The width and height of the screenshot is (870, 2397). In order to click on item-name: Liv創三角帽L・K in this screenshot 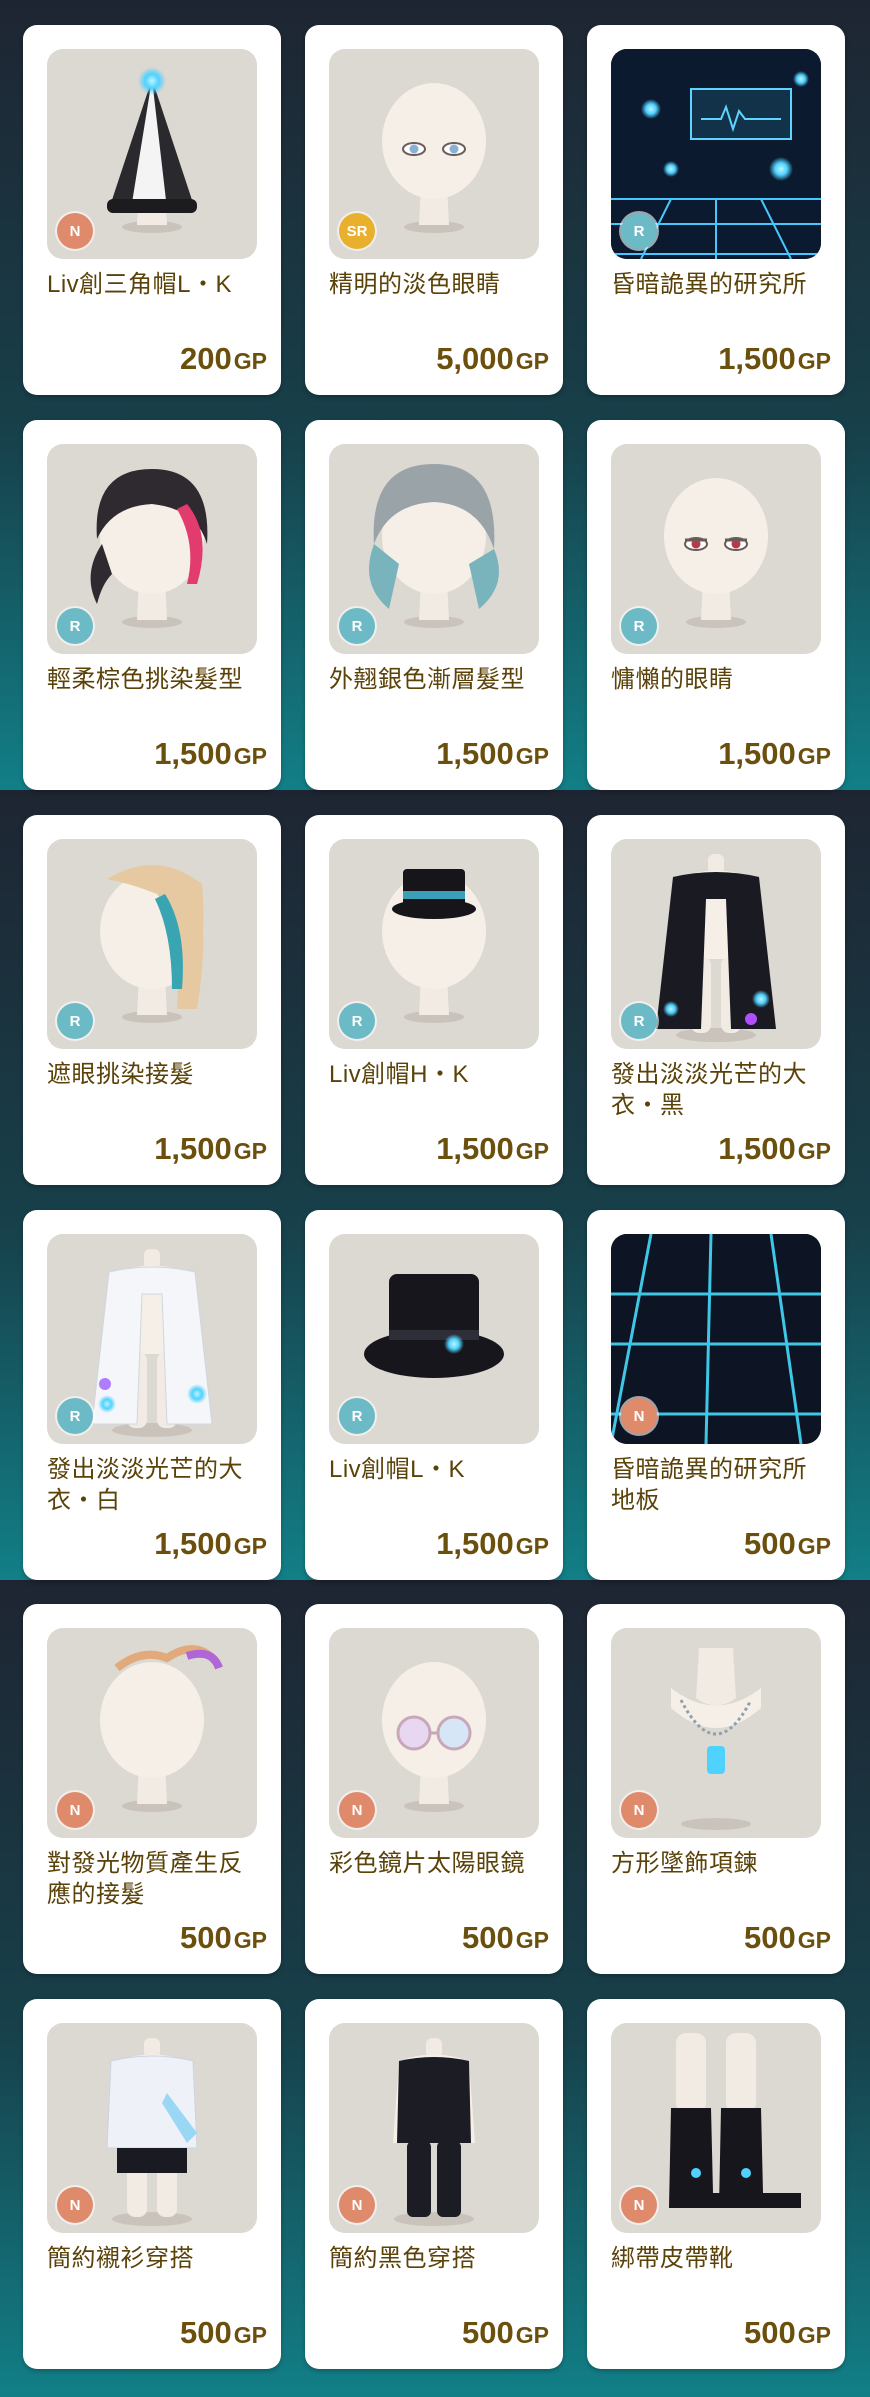, I will do `click(140, 284)`.